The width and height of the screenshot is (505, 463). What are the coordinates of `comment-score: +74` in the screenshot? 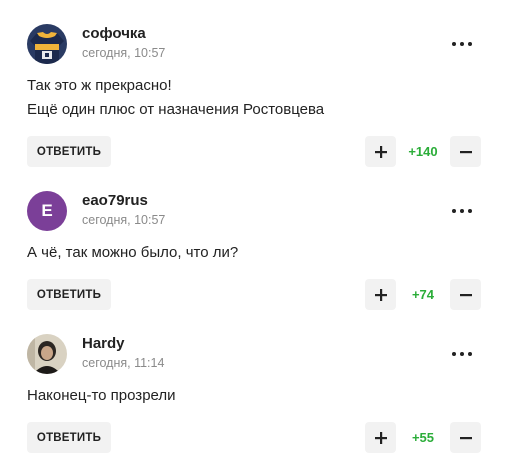 It's located at (423, 294).